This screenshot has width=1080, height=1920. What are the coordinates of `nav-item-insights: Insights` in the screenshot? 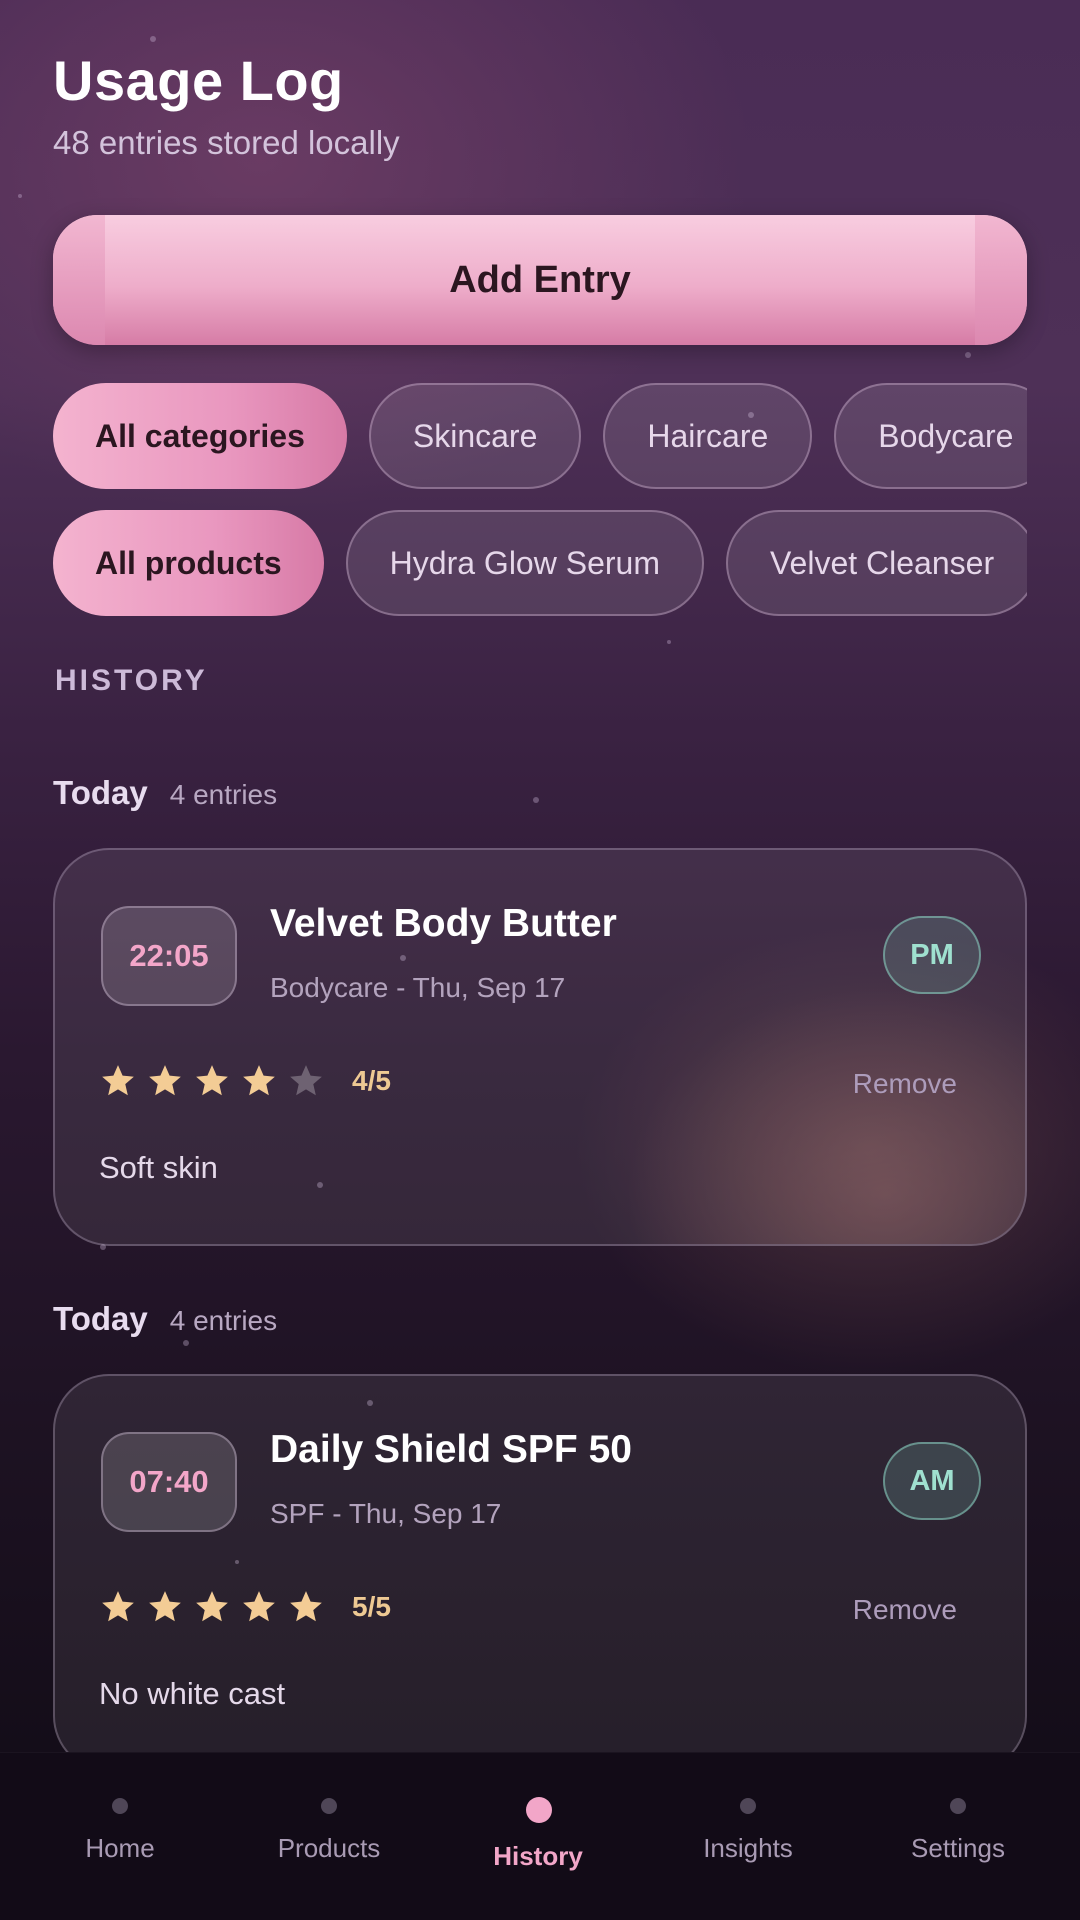 It's located at (748, 1836).